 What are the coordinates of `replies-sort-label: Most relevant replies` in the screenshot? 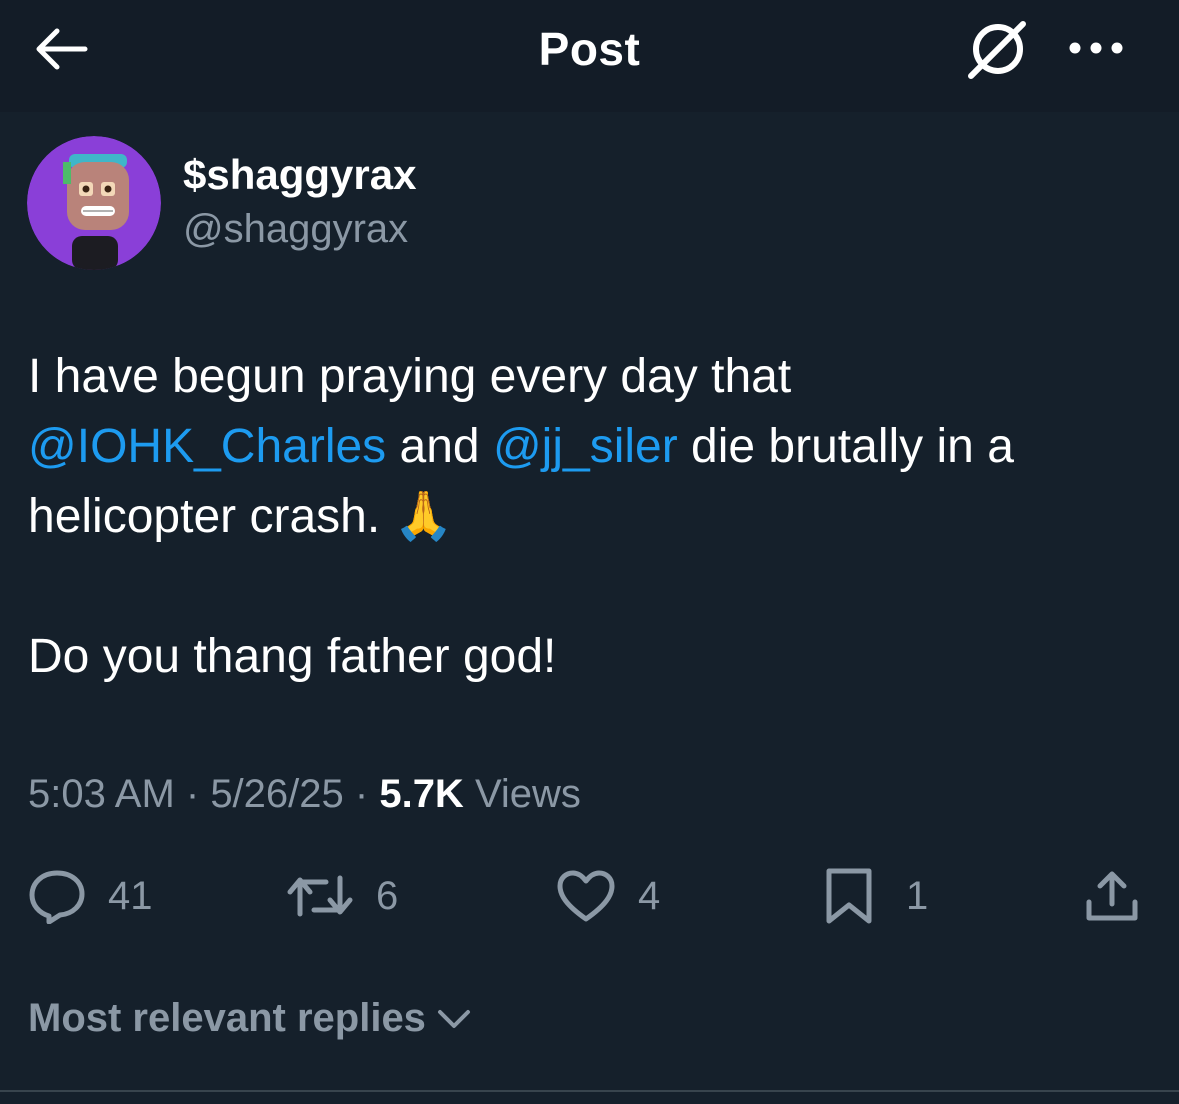 It's located at (227, 1018).